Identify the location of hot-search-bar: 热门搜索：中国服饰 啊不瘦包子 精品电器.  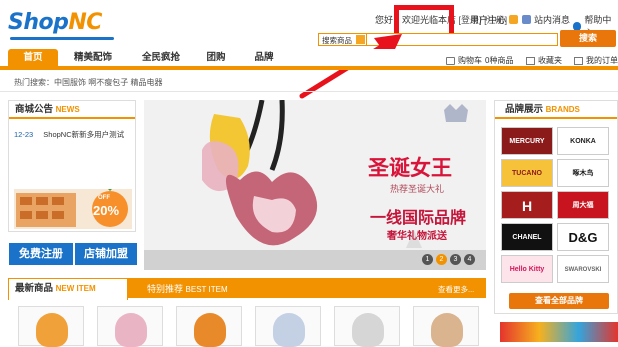
(309, 82).